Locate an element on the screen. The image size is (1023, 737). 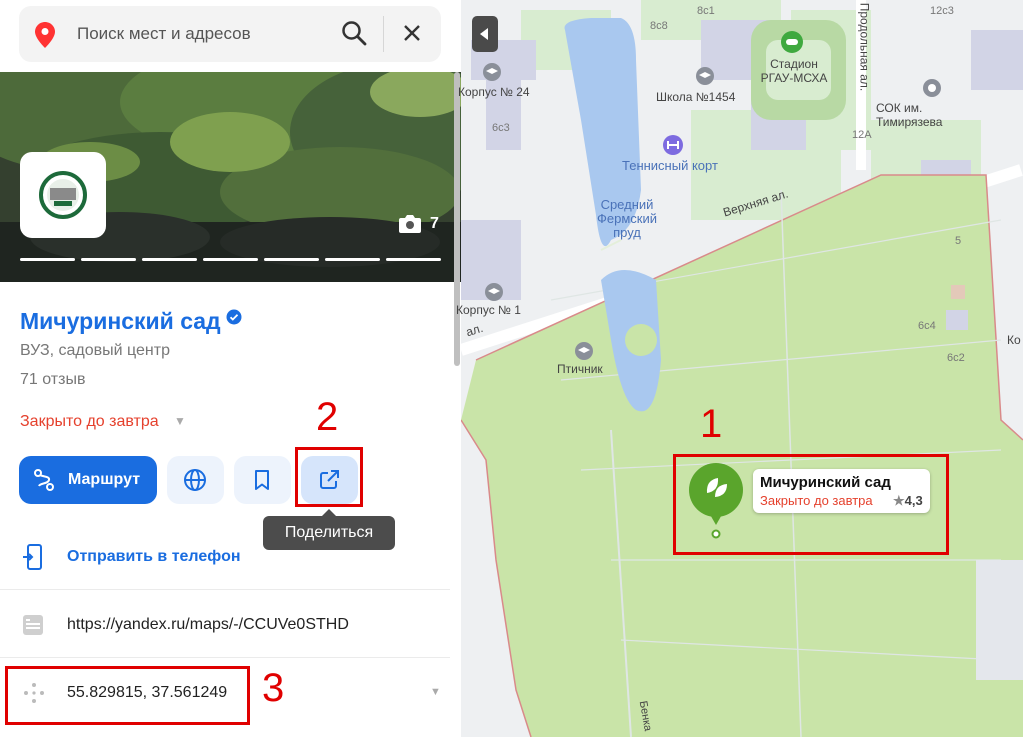
sport-complex-icon is located at coordinates (932, 88).